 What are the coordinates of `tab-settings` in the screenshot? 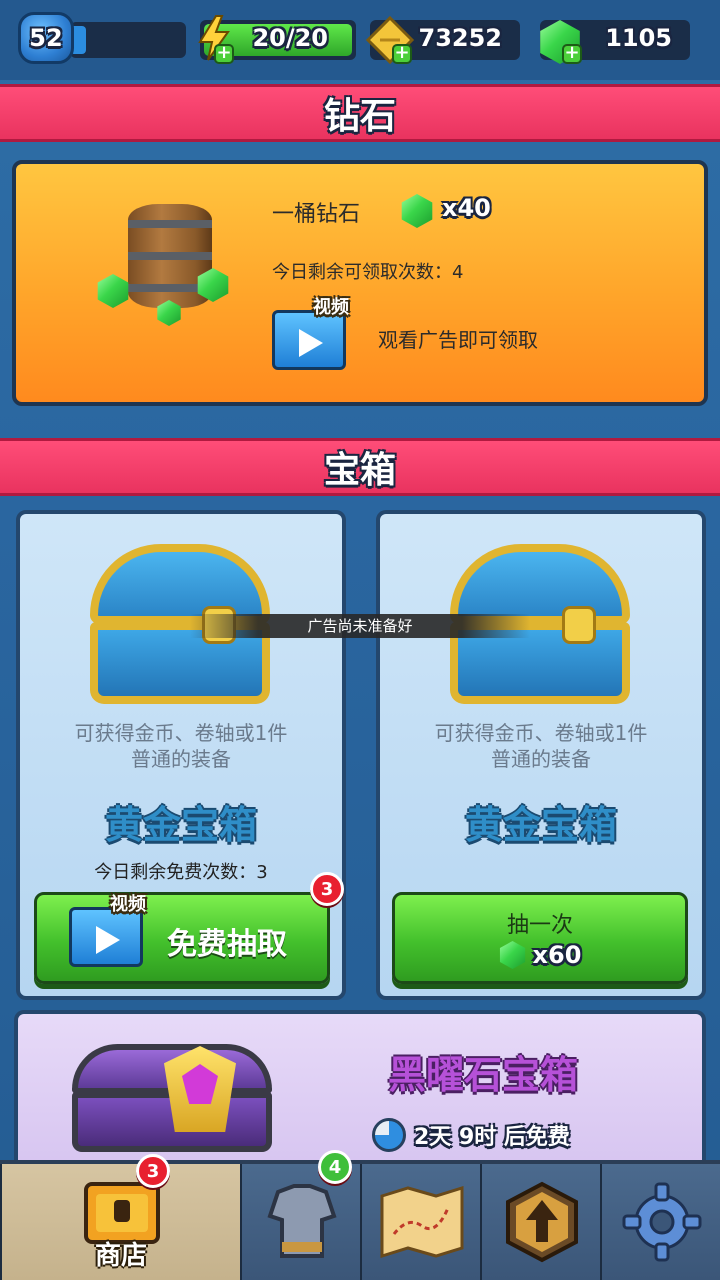 It's located at (660, 1222).